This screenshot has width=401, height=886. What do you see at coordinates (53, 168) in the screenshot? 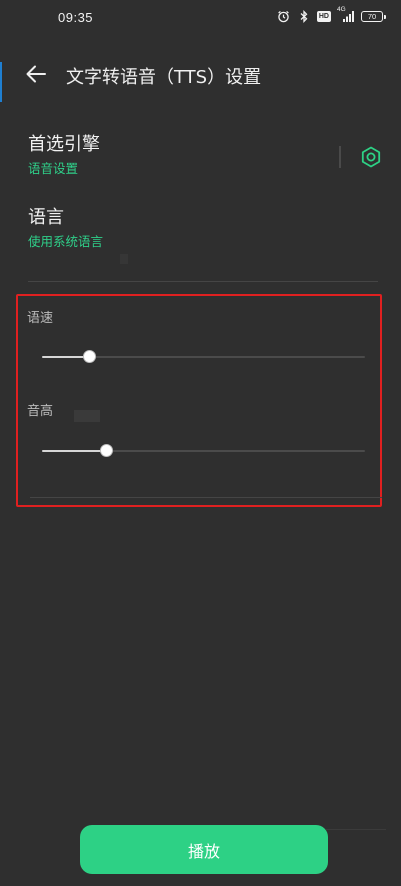
I see `preferred-engine-summary: 语音设置` at bounding box center [53, 168].